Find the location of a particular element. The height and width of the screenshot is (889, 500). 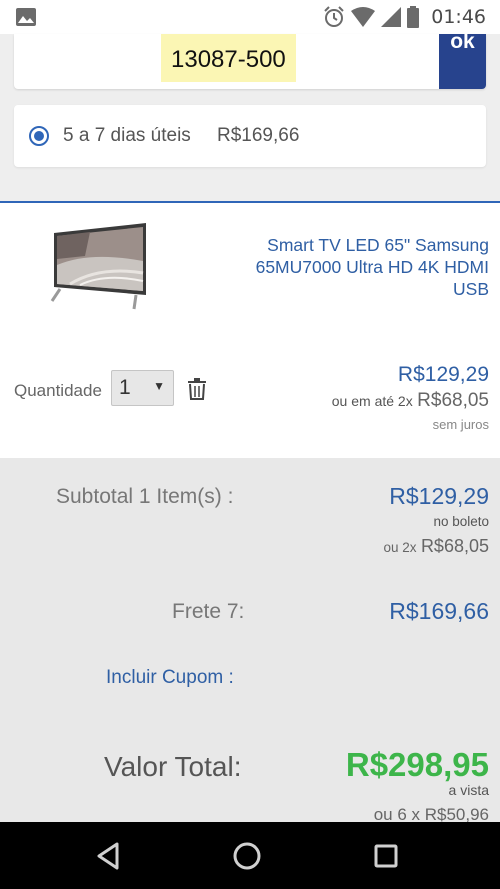

shipping-option: 5 a 7 dias úteis R$169,66 is located at coordinates (250, 136).